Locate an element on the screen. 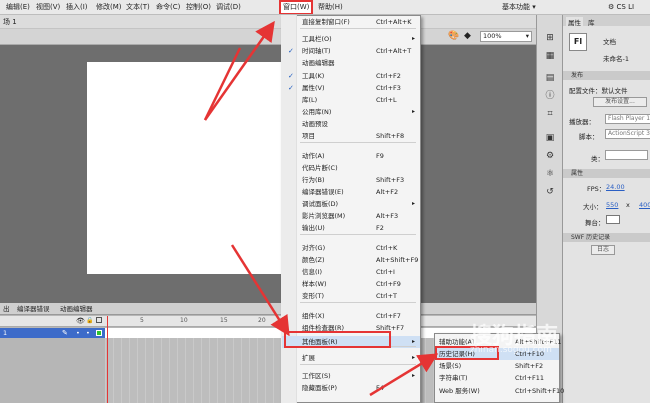 This screenshot has height=403, width=650. window-menu-item: 调试面板(D) ▸ is located at coordinates (351, 204).